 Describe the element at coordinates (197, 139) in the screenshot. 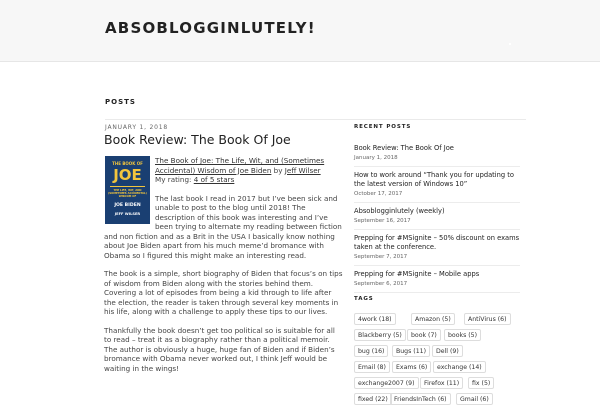

I see `post-title: Book Review: The Book Of Joe` at that location.